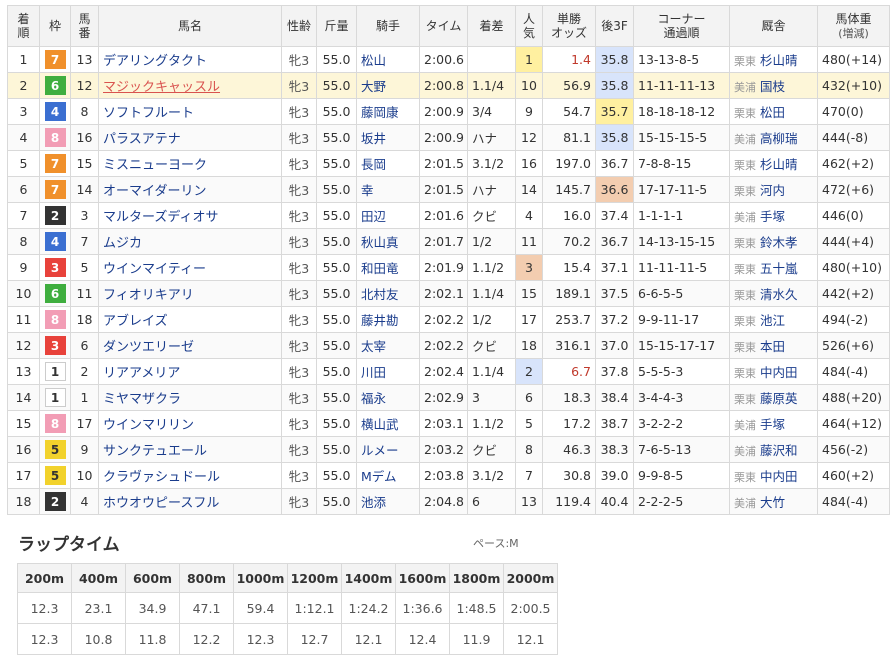 Image resolution: width=892 pixels, height=672 pixels. What do you see at coordinates (380, 450) in the screenshot?
I see `jockey-link: ルメー` at bounding box center [380, 450].